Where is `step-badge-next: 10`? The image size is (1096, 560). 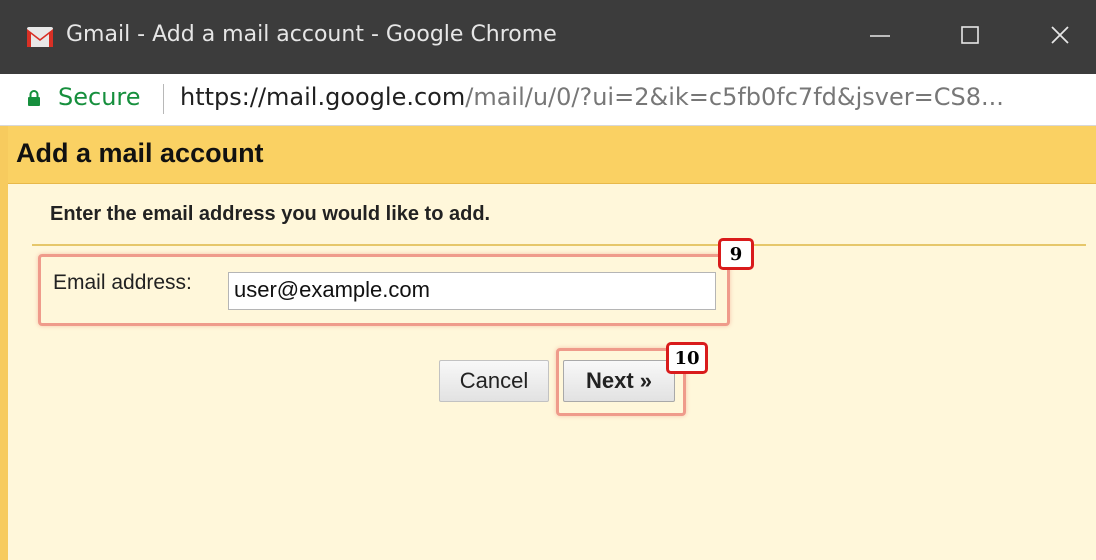 step-badge-next: 10 is located at coordinates (687, 358).